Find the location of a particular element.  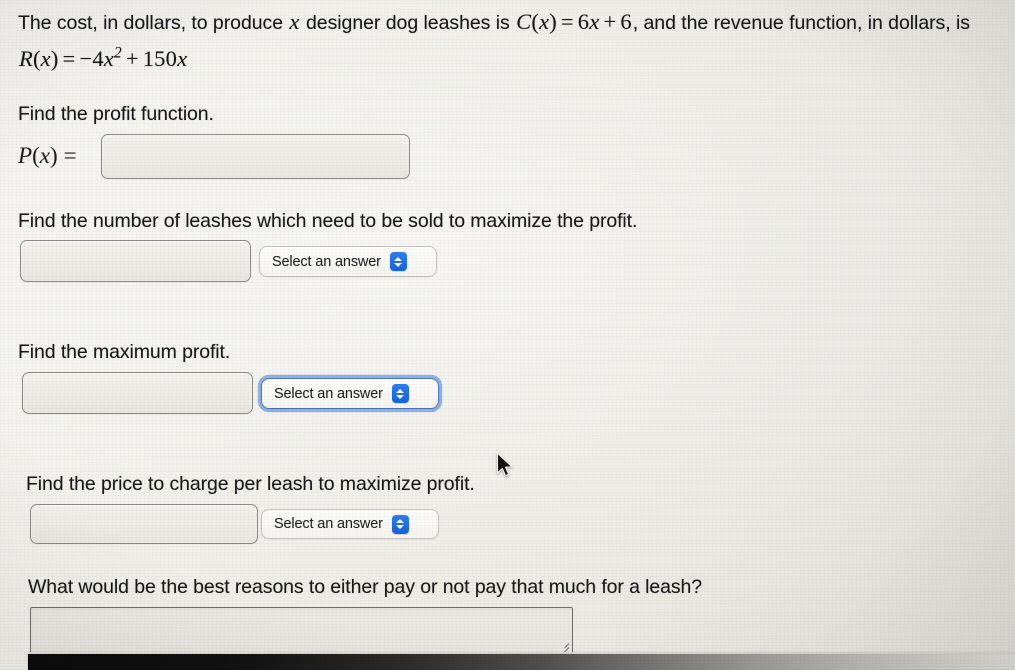

cost-function-math: C(x) = 6x +6 is located at coordinates (574, 21).